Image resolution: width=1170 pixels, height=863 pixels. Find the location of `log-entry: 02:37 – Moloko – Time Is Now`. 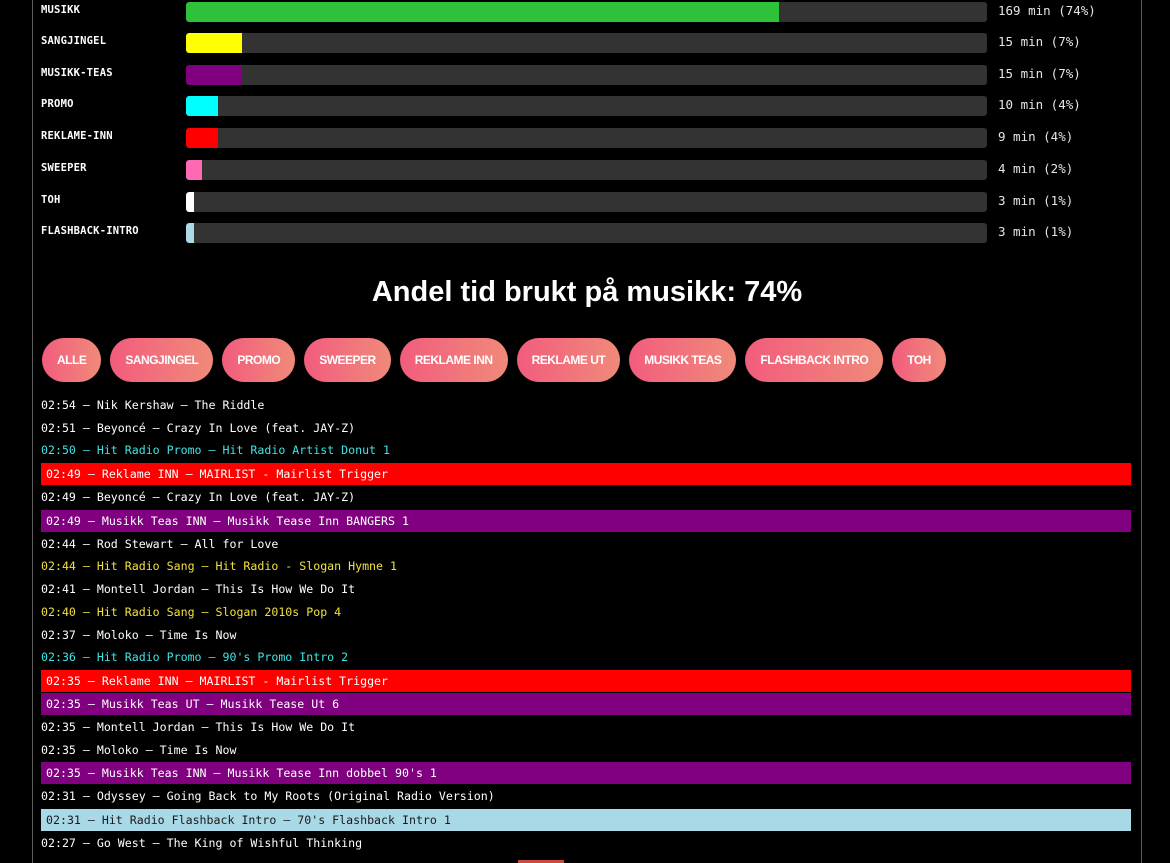

log-entry: 02:37 – Moloko – Time Is Now is located at coordinates (139, 634).